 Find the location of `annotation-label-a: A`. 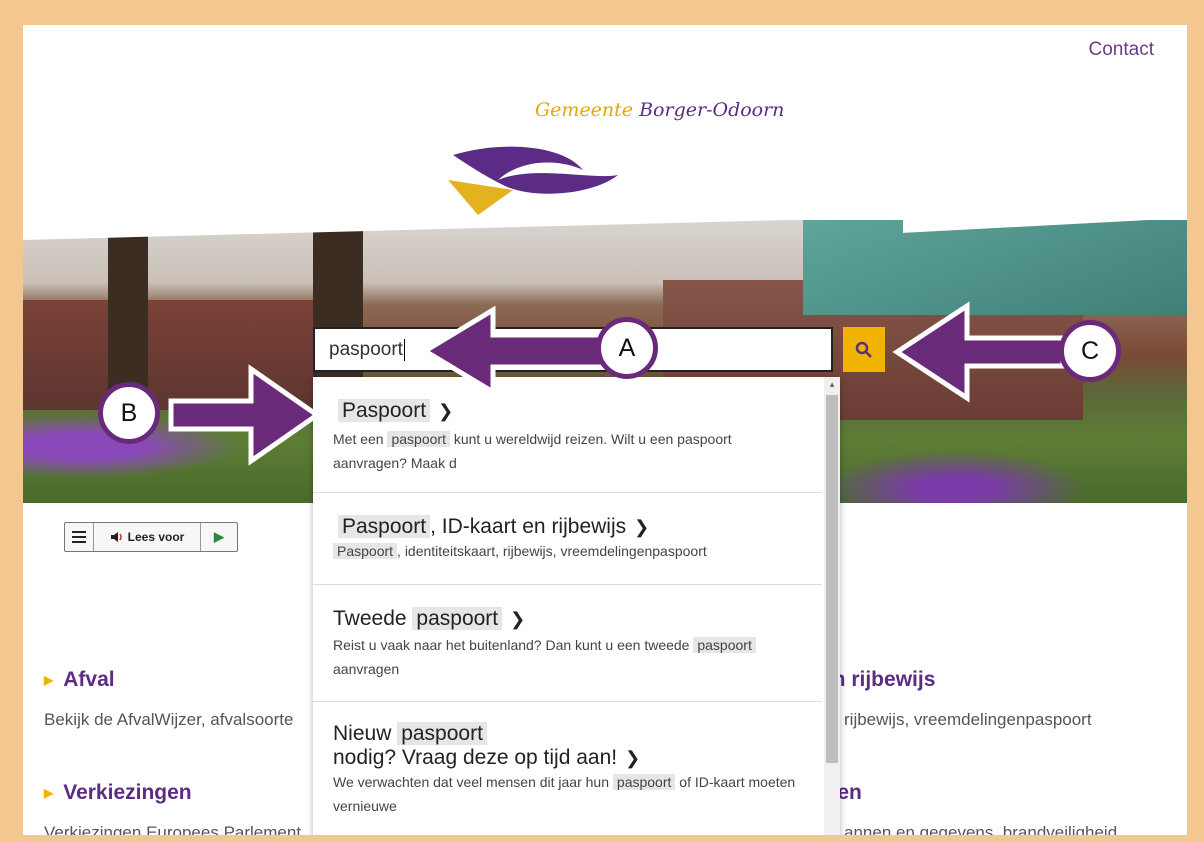

annotation-label-a: A is located at coordinates (627, 348).